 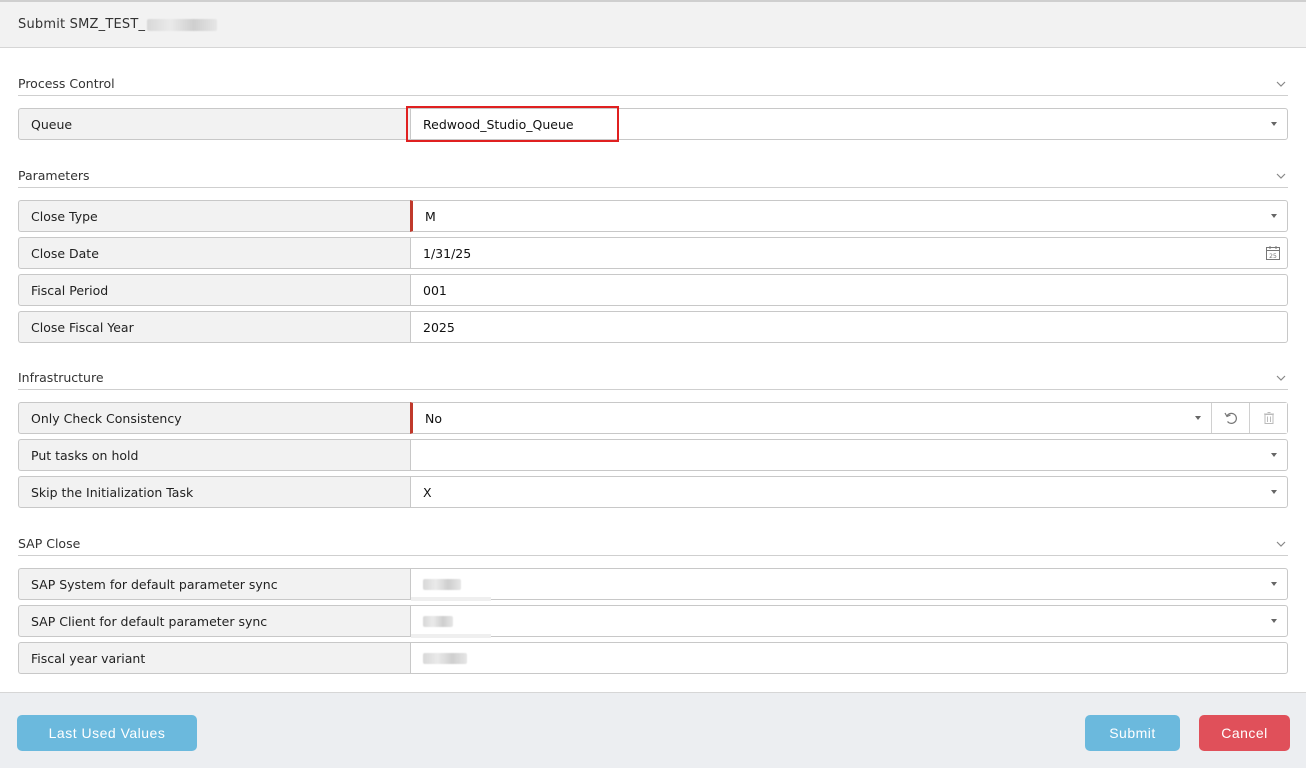 What do you see at coordinates (214, 327) in the screenshot?
I see `field-label: Close Fiscal Year` at bounding box center [214, 327].